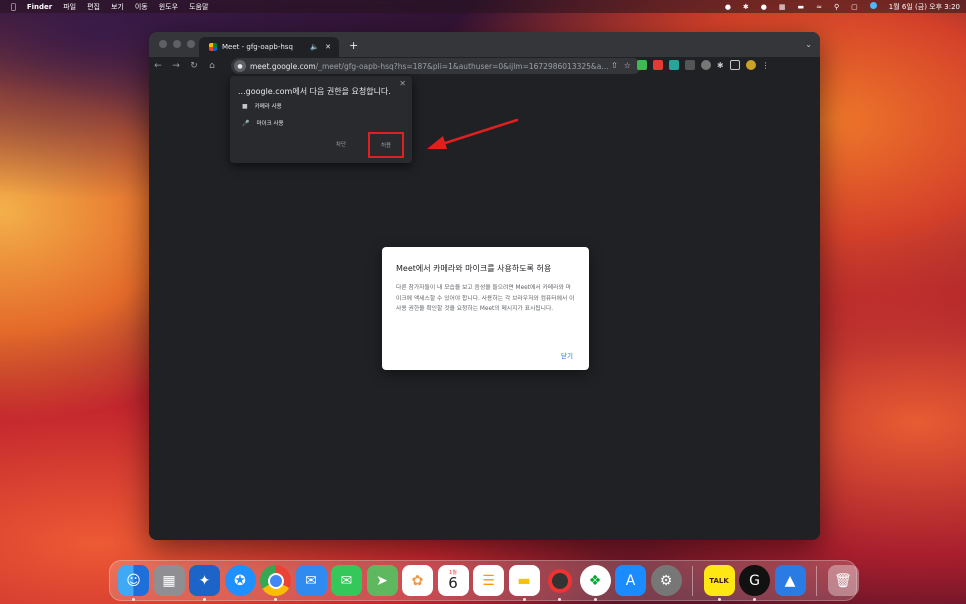 This screenshot has width=966, height=604. I want to click on red-arrow-annotation, so click(473, 133).